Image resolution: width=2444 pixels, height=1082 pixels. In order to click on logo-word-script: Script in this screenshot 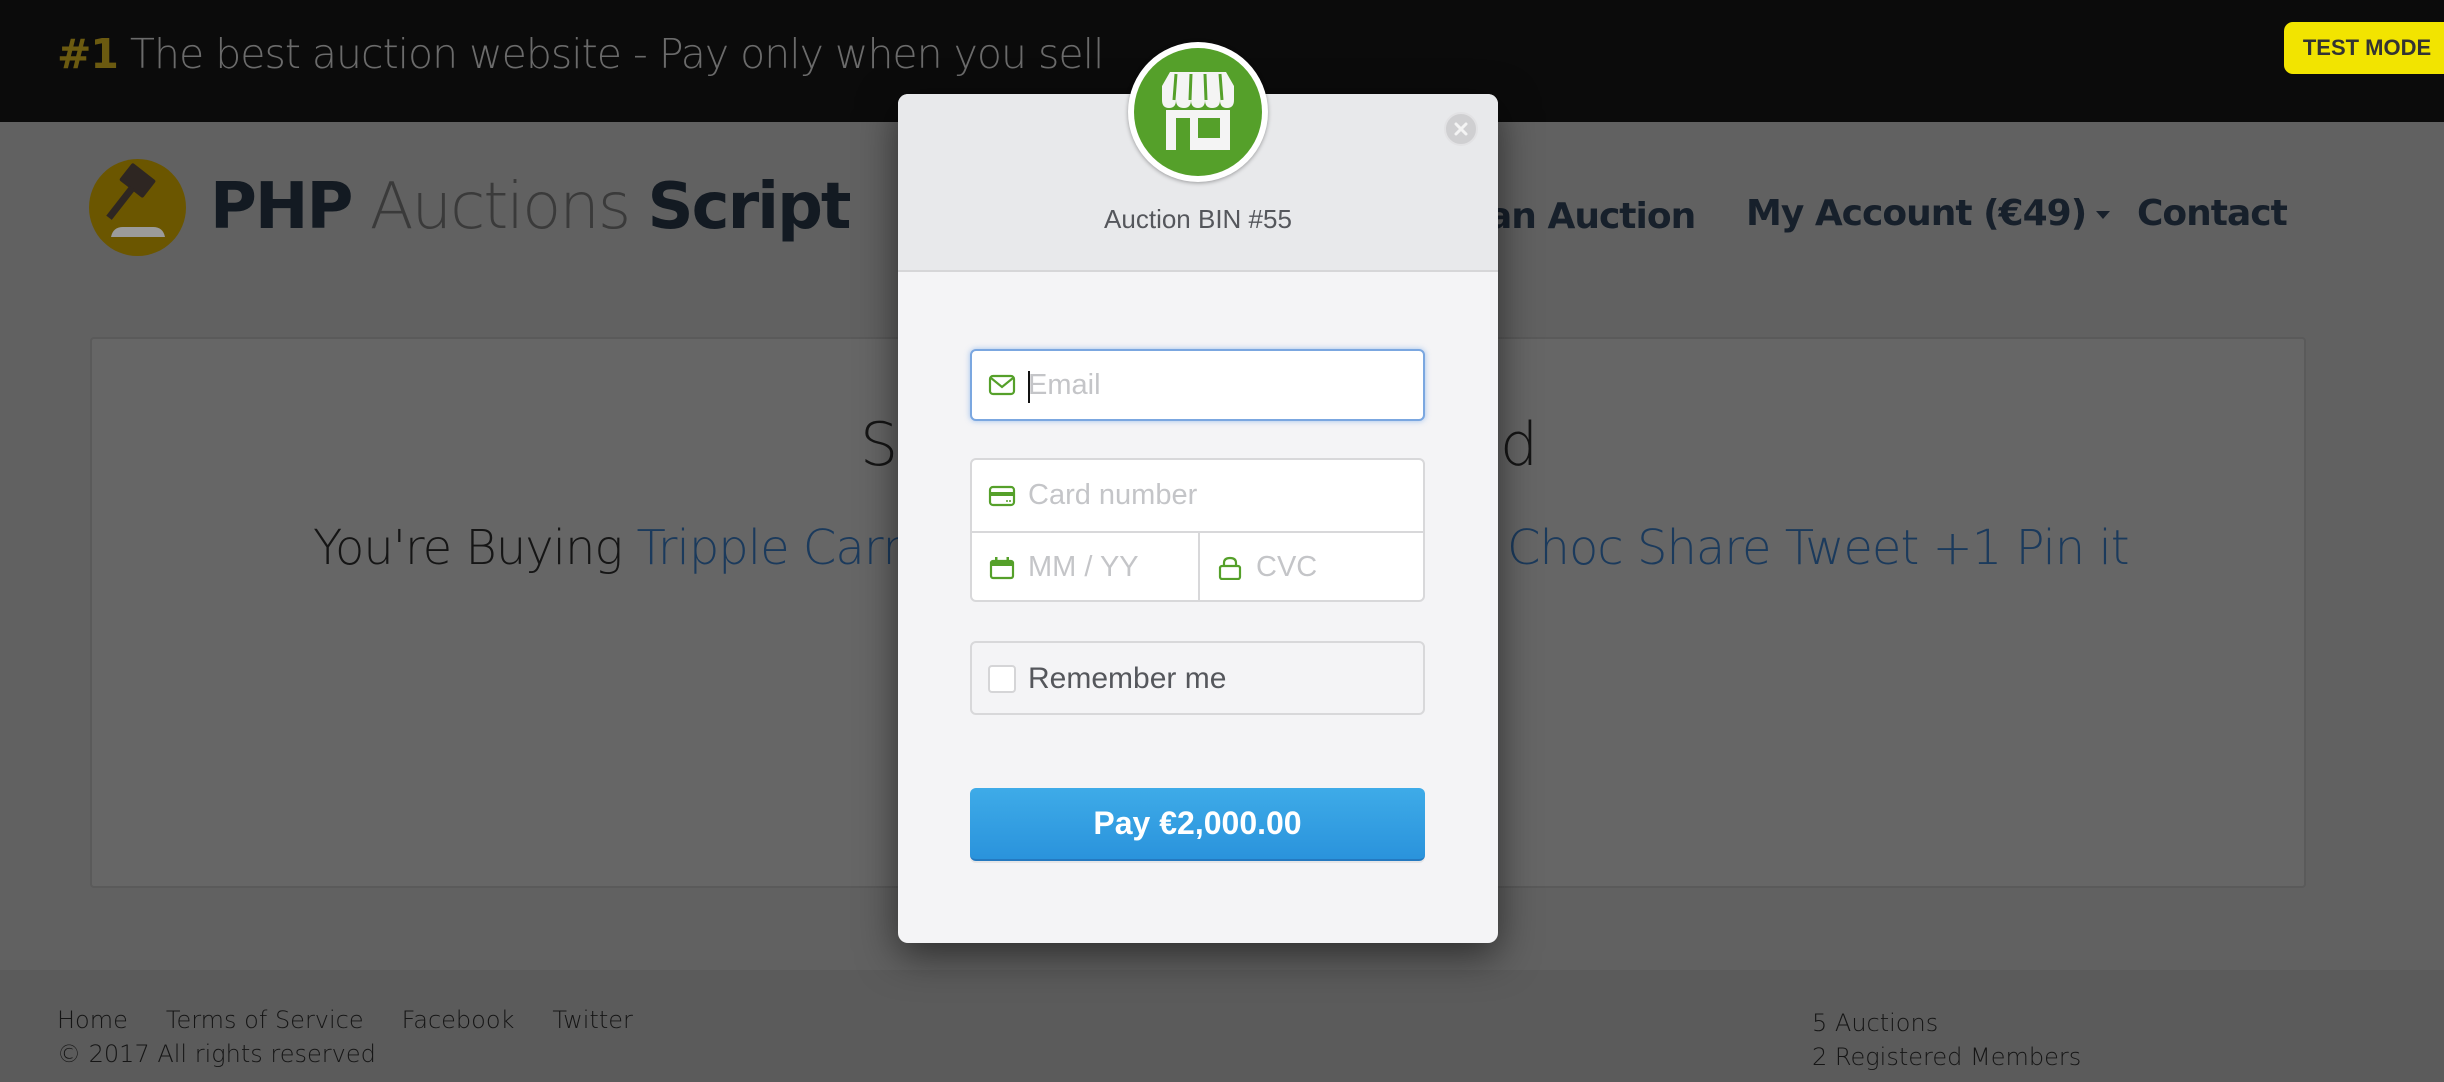, I will do `click(749, 207)`.